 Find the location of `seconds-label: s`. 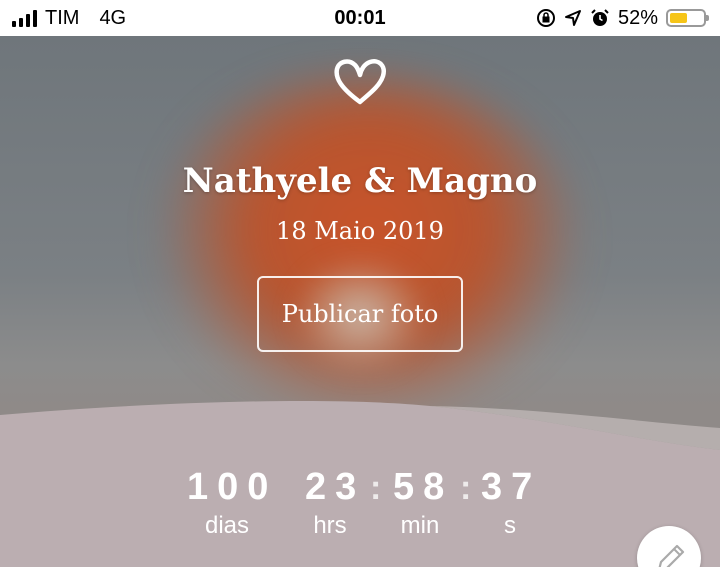

seconds-label: s is located at coordinates (510, 525).